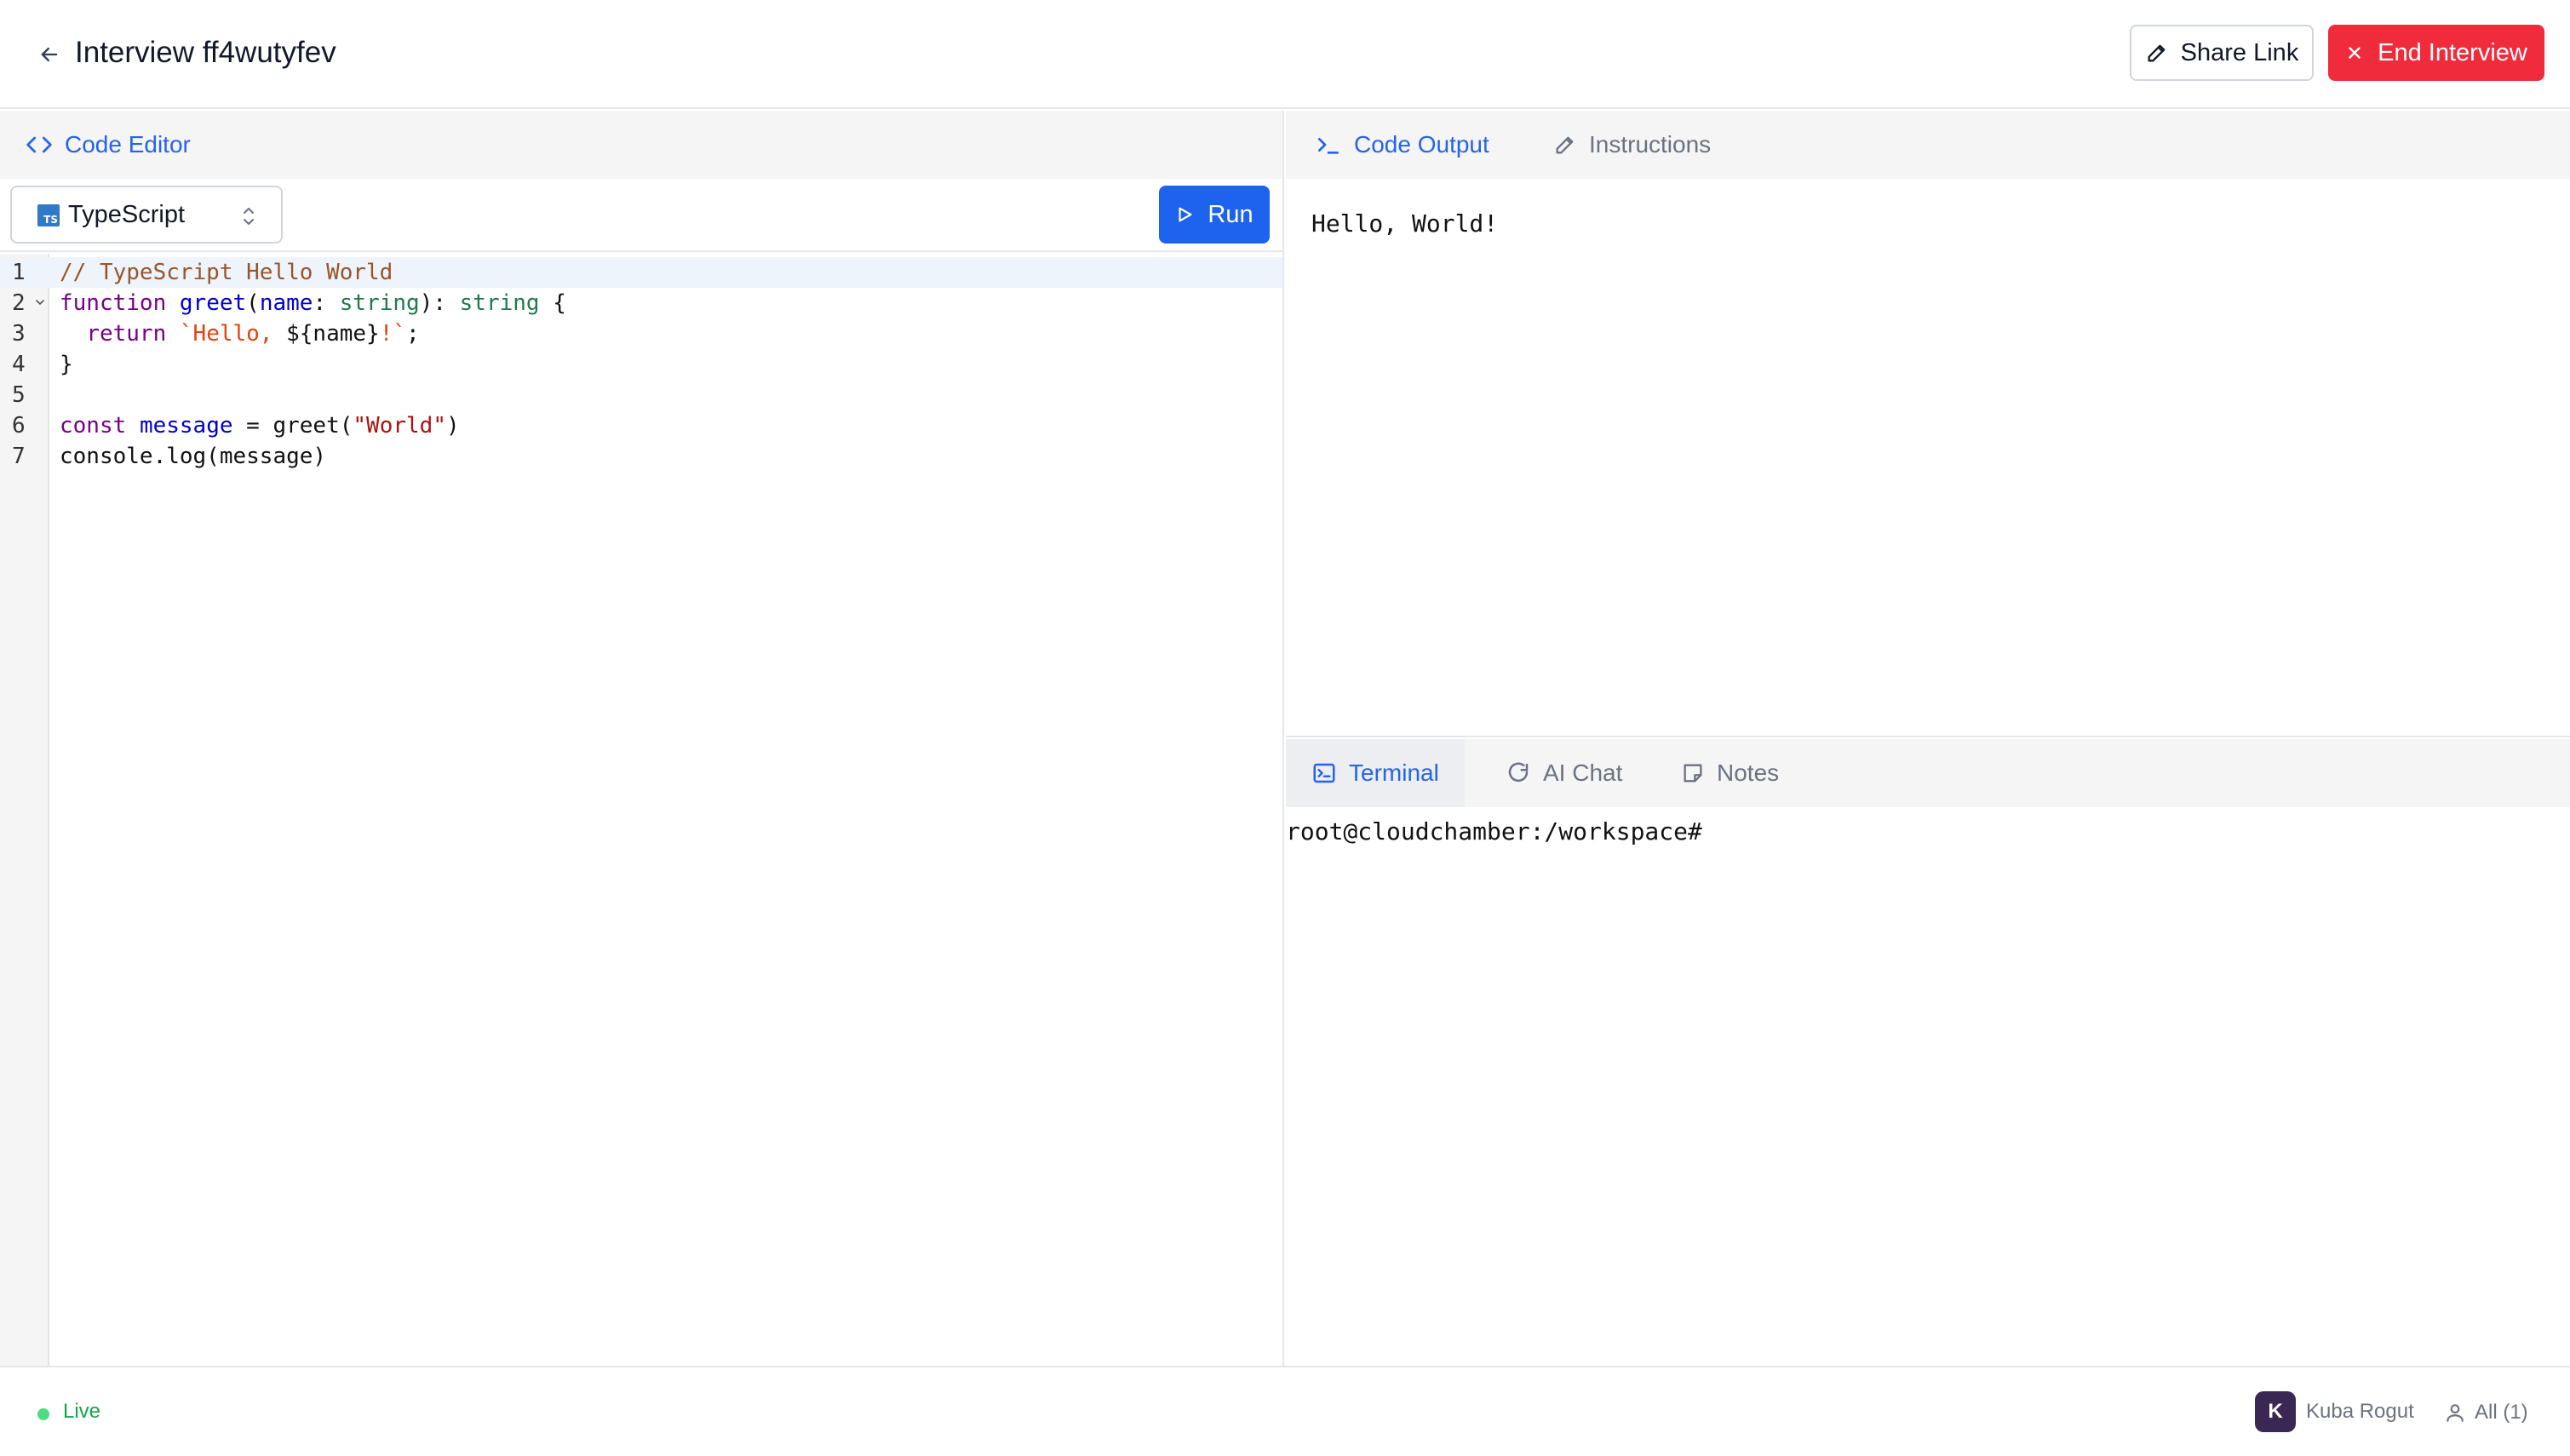 Image resolution: width=2570 pixels, height=1456 pixels. I want to click on code-brackets-icon, so click(39, 144).